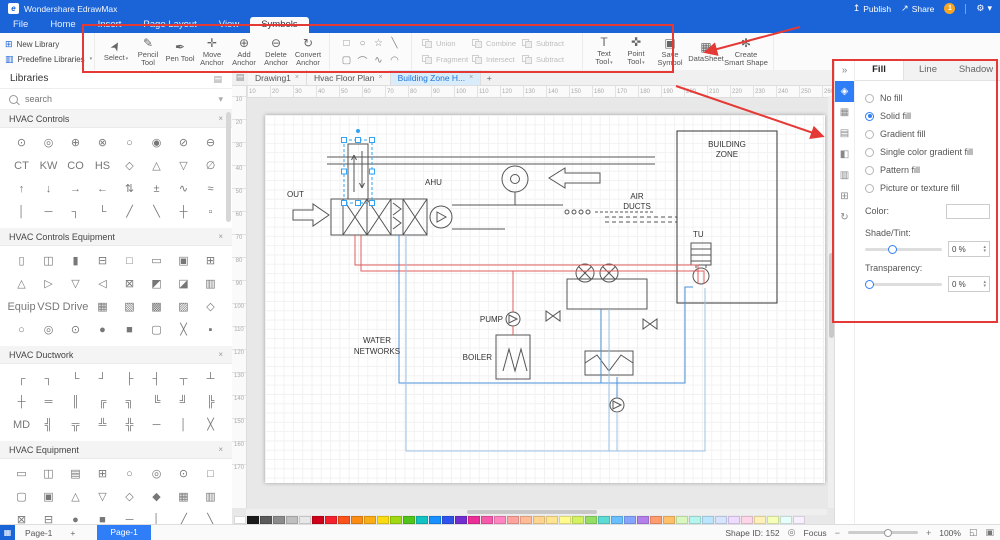  Describe the element at coordinates (75, 165) in the screenshot. I see `library-symbol: CO` at that location.